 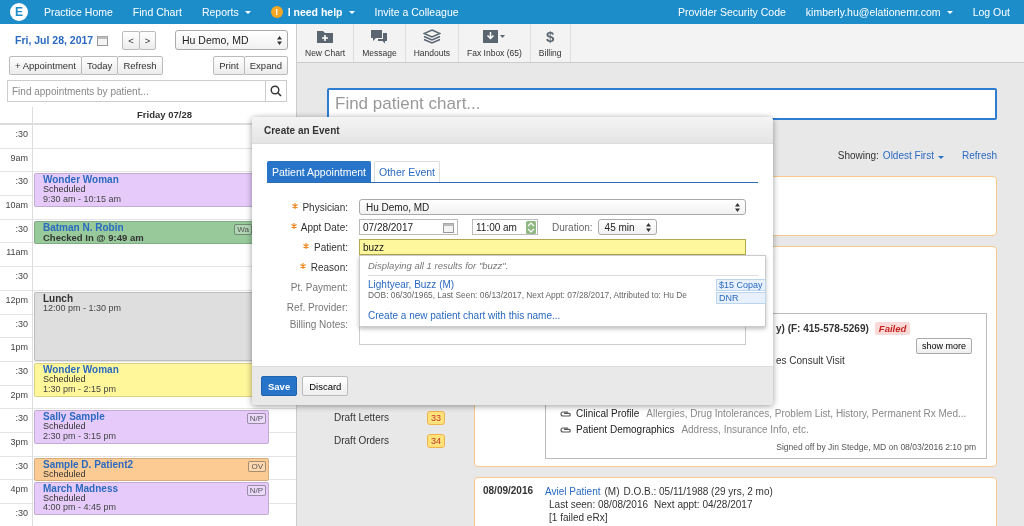 What do you see at coordinates (80, 389) in the screenshot?
I see `appointment-time: 1:30 pm - 2:15 pm` at bounding box center [80, 389].